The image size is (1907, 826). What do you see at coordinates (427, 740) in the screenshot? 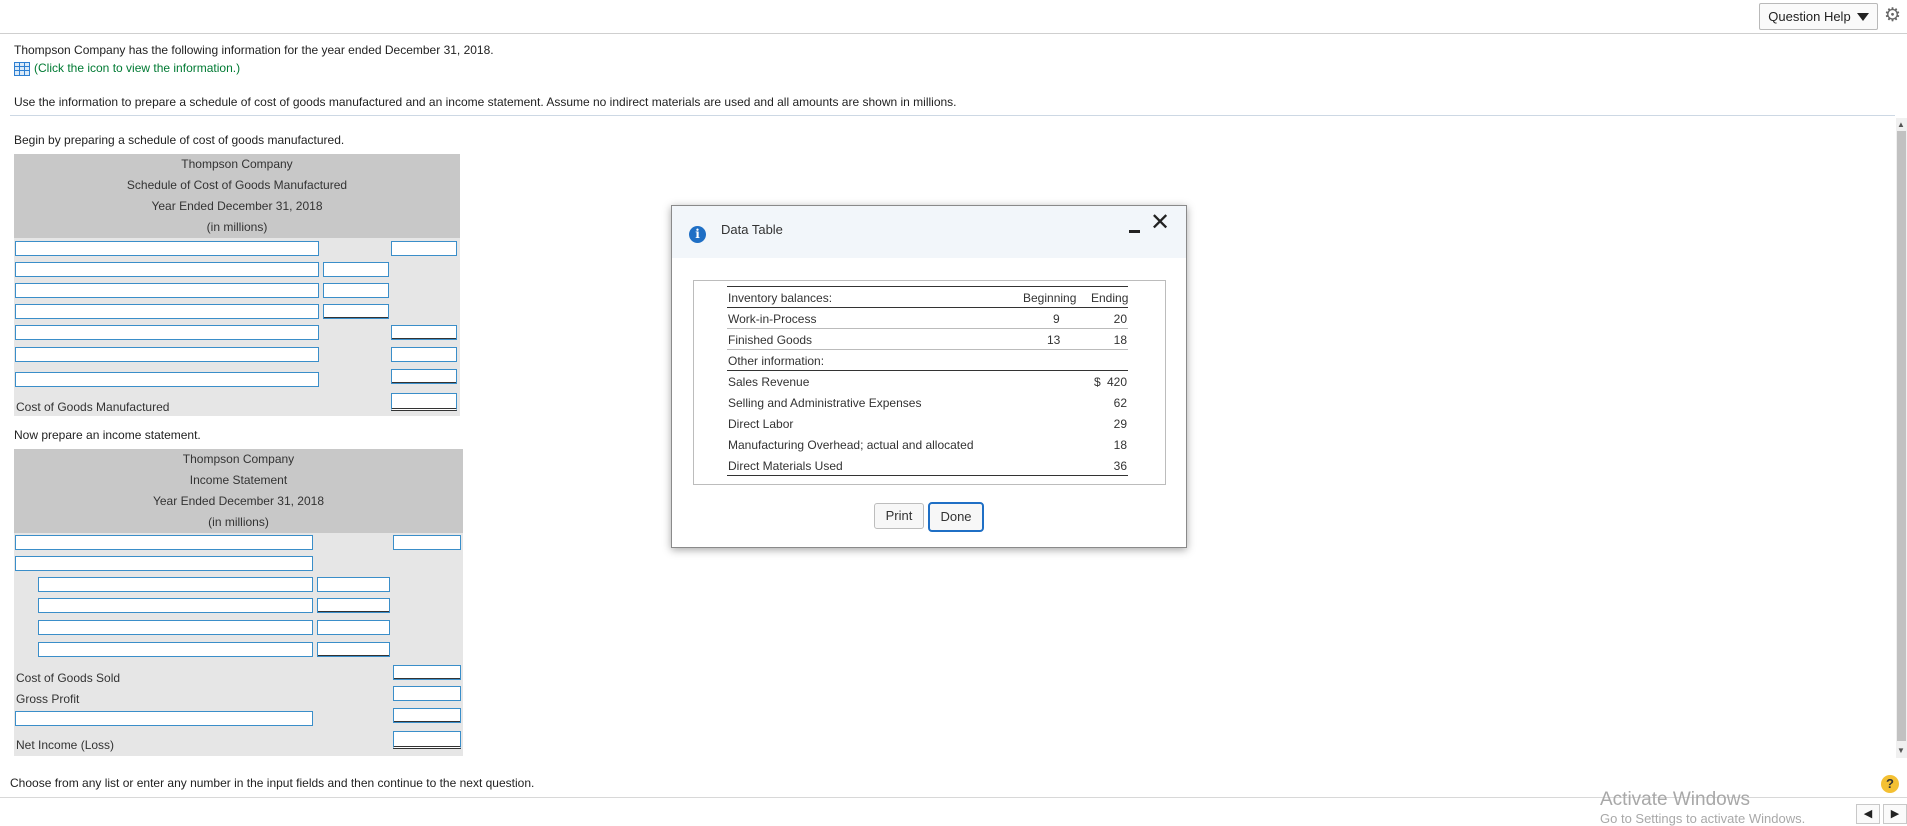
I see `net-income-input` at bounding box center [427, 740].